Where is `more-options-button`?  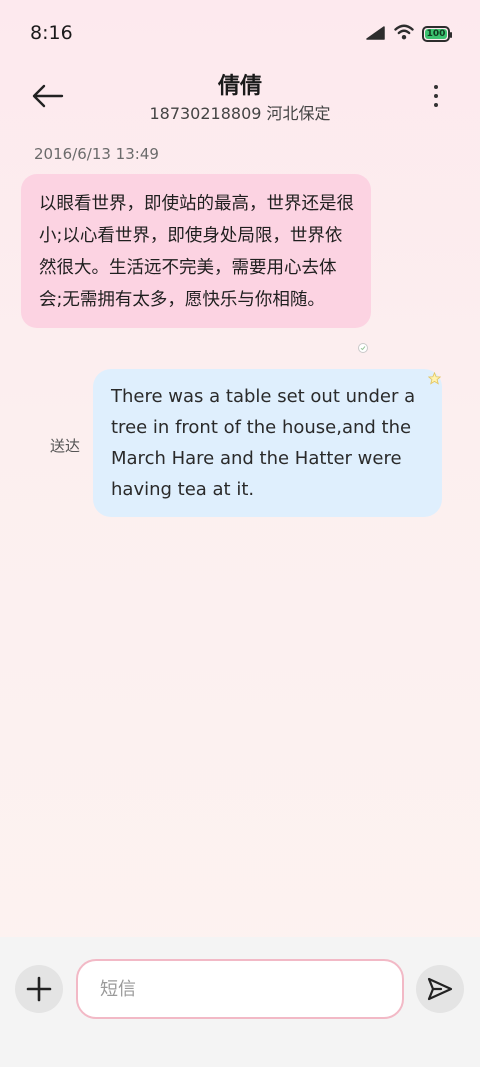
more-options-button is located at coordinates (436, 96).